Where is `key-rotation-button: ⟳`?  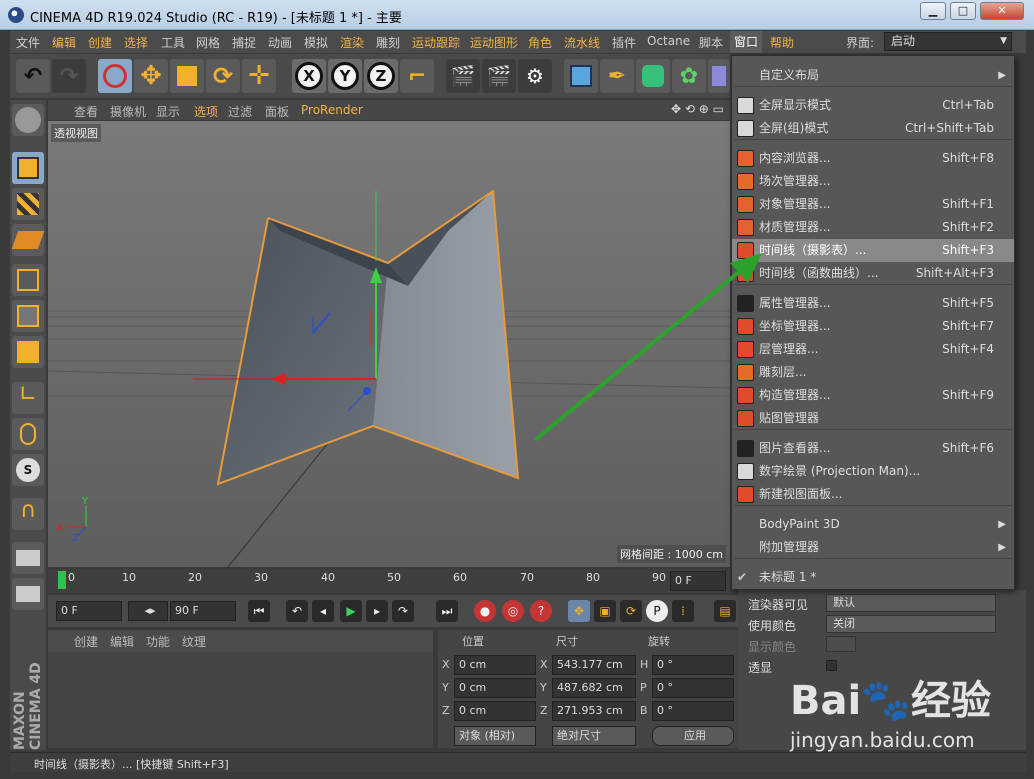
key-rotation-button: ⟳ is located at coordinates (631, 611).